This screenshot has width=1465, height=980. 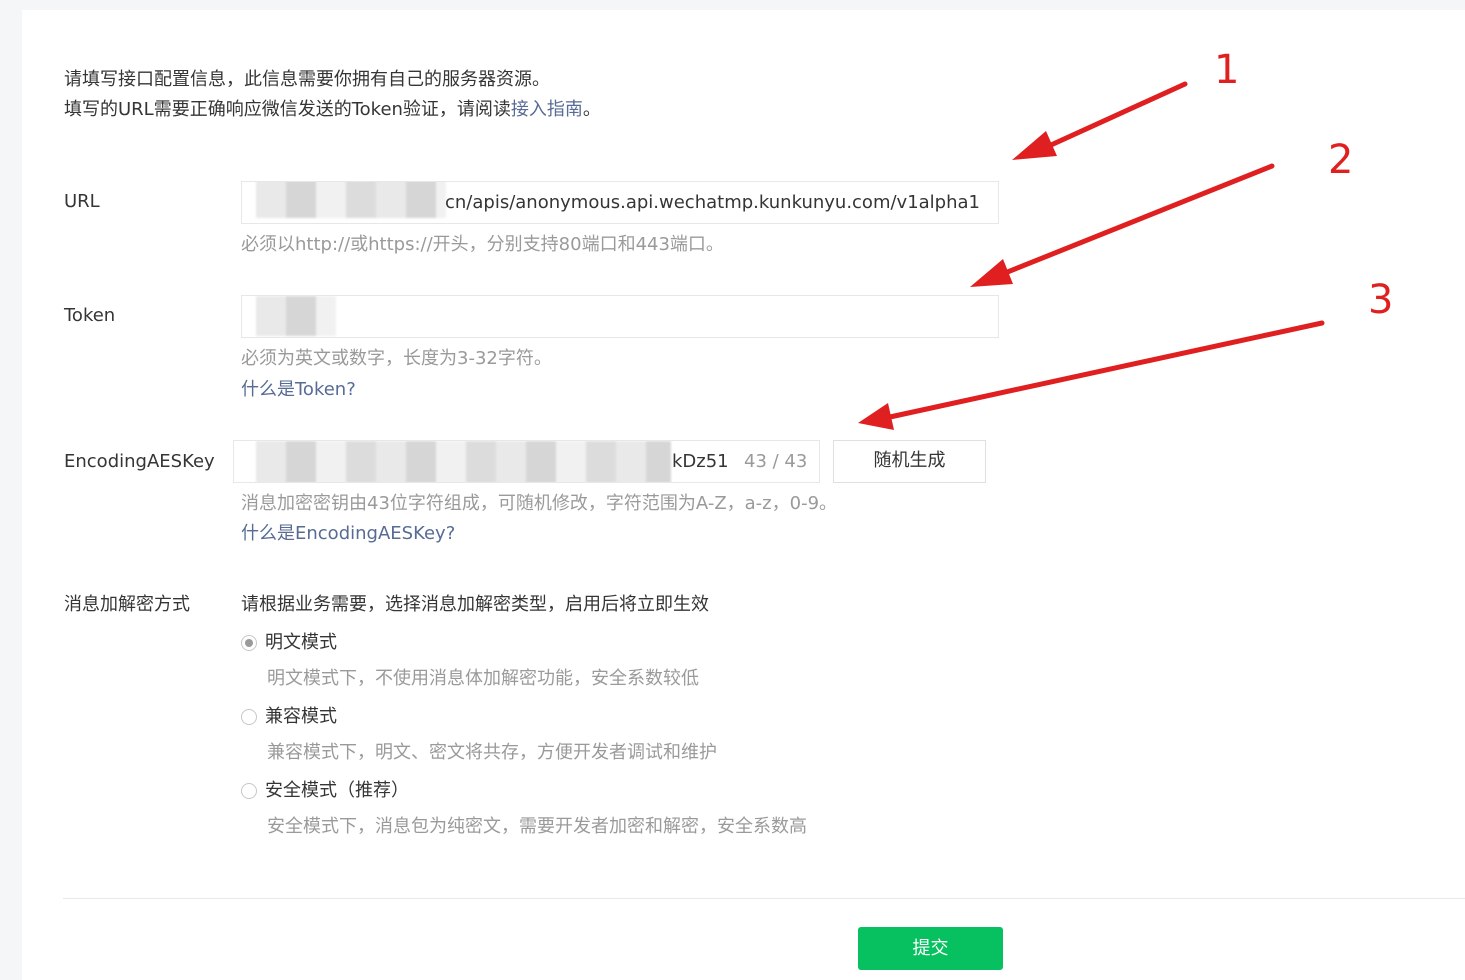 I want to click on annotation-label-2: 2, so click(x=1341, y=160).